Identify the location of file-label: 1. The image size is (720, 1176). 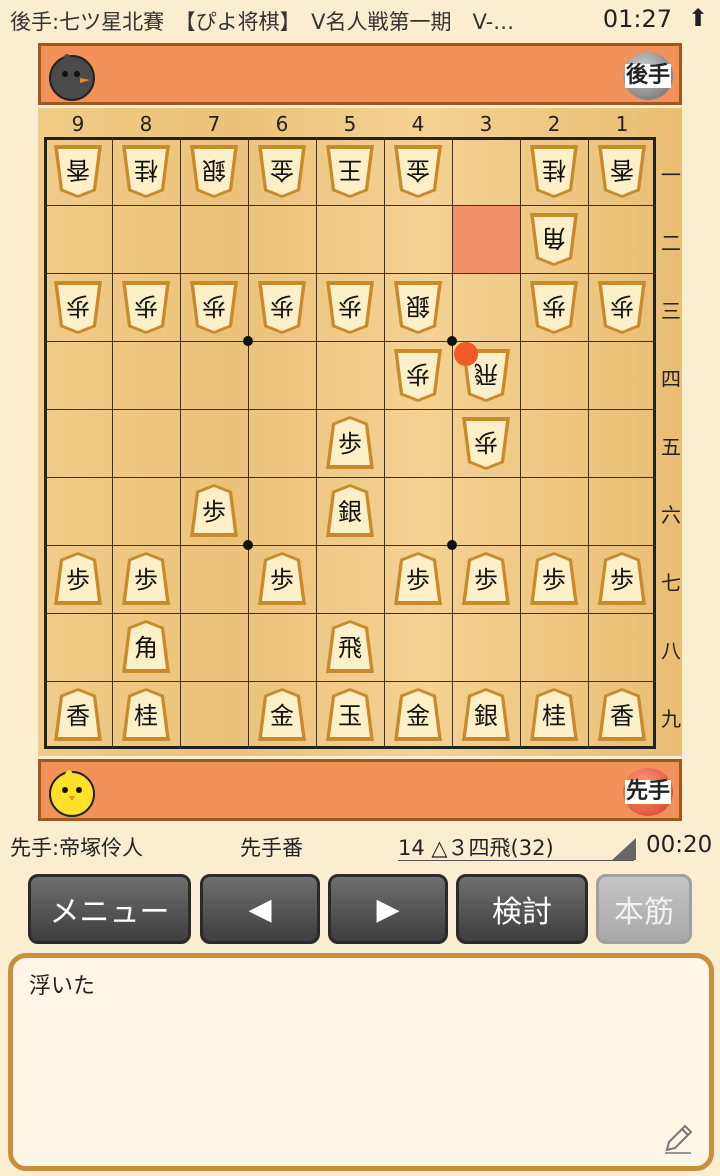
(622, 124).